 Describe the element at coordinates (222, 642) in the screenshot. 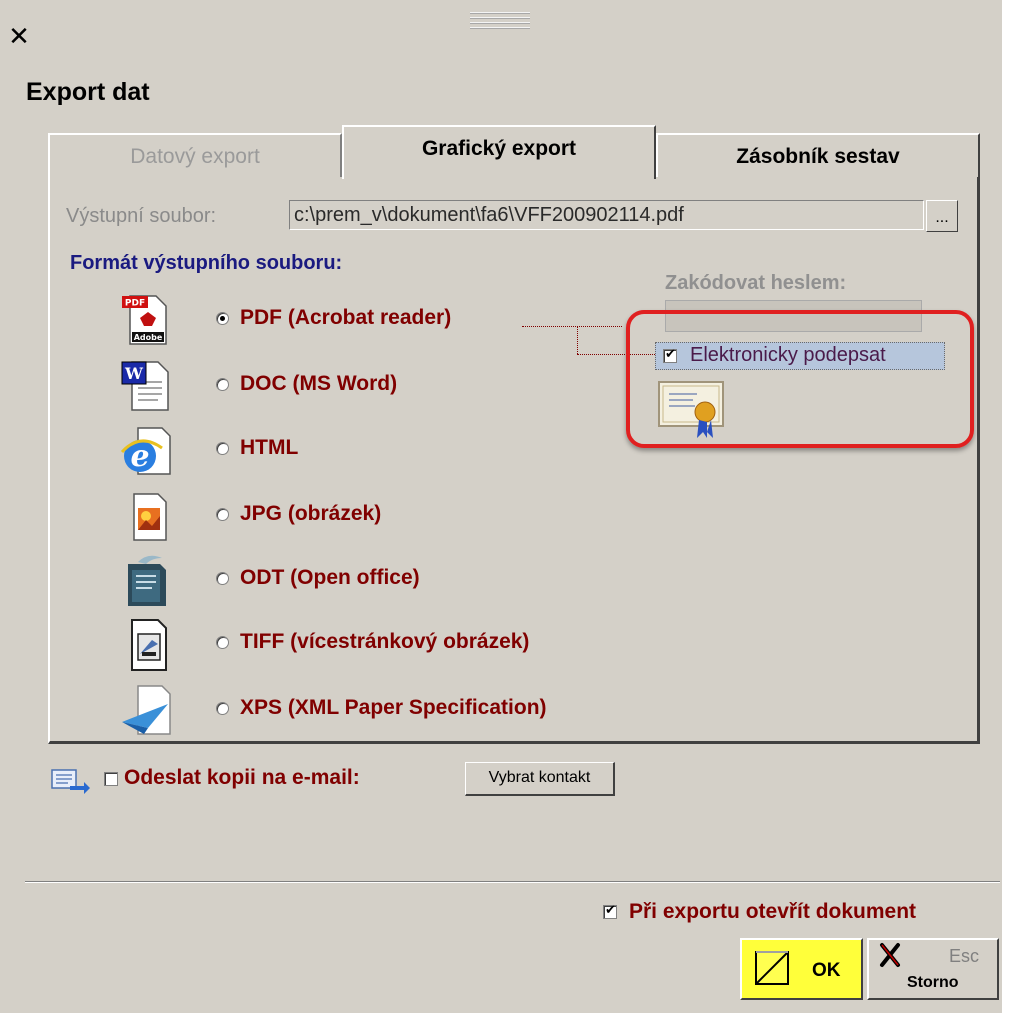

I see `format-radio-tiff` at that location.